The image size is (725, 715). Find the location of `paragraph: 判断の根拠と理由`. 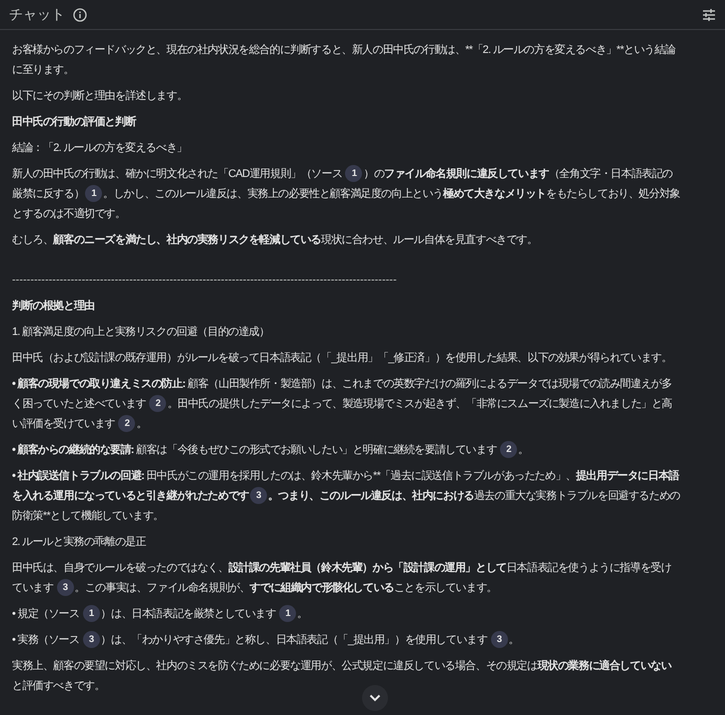

paragraph: 判断の根拠と理由 is located at coordinates (54, 306).